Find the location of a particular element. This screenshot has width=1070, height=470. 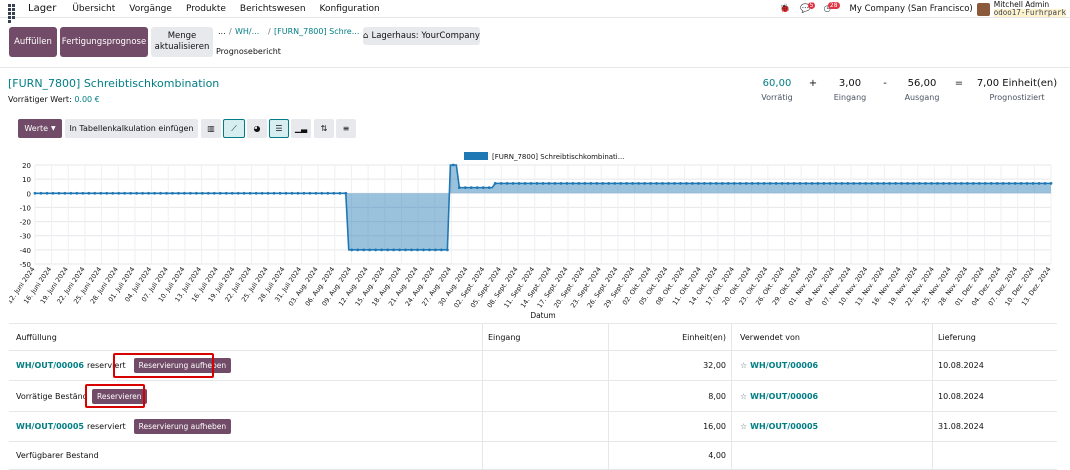

warehouse-filter-button: ⌂ Lagerhaus: YourCompany is located at coordinates (421, 36).